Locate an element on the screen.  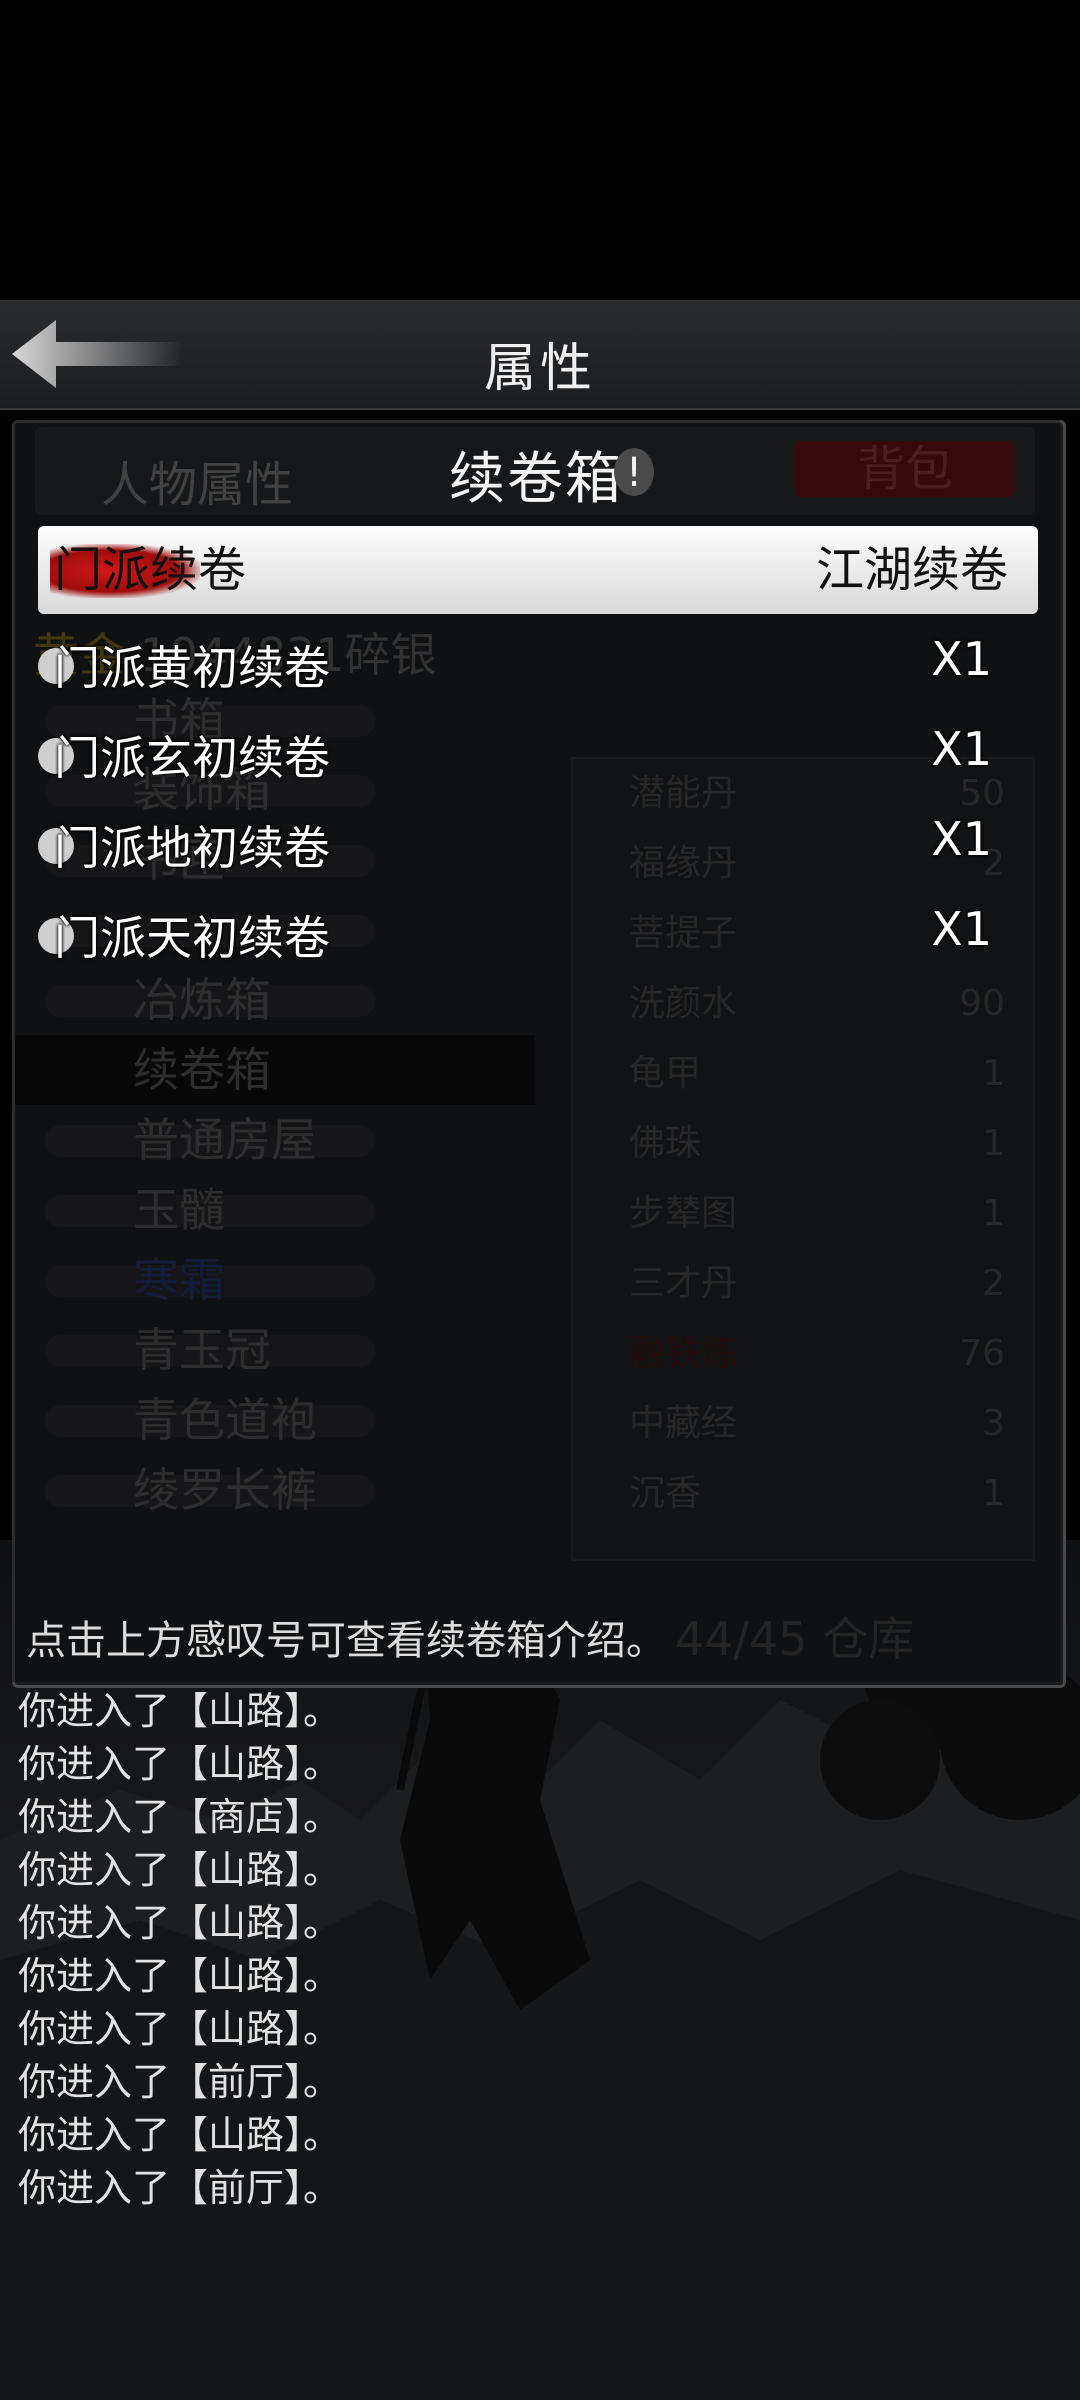
info-exclamation-button: ! is located at coordinates (634, 470).